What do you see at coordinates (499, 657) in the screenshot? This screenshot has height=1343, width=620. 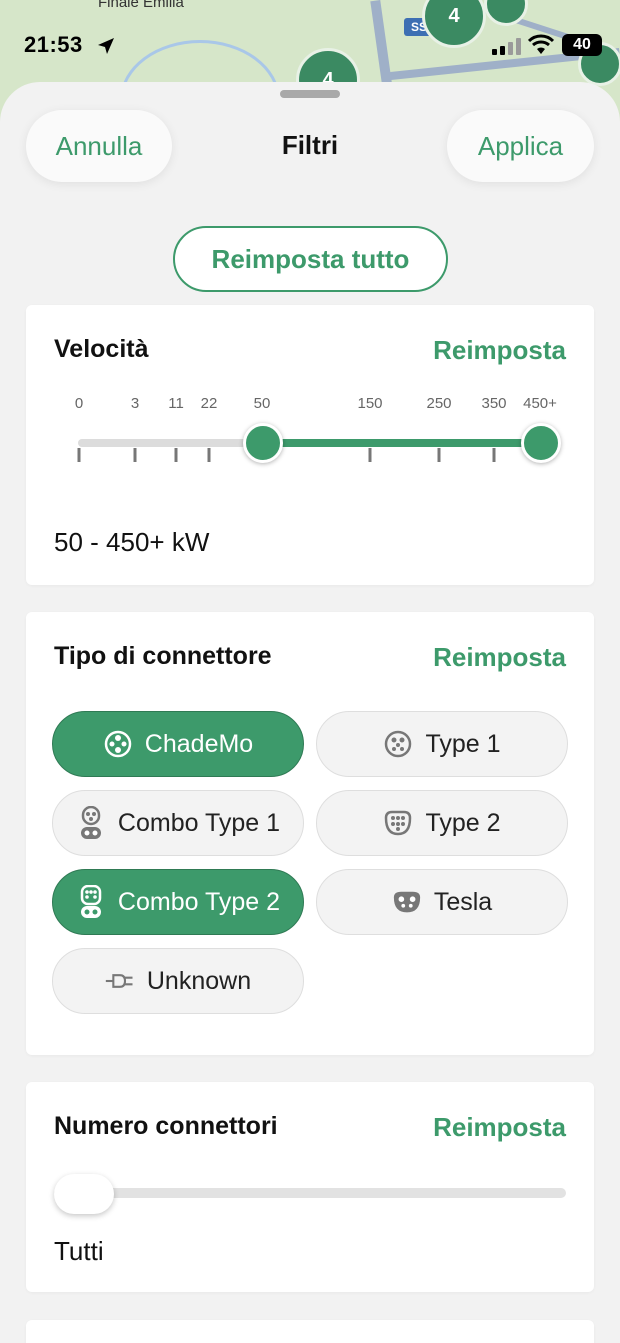 I see `connector-type-reset-button: Reimposta` at bounding box center [499, 657].